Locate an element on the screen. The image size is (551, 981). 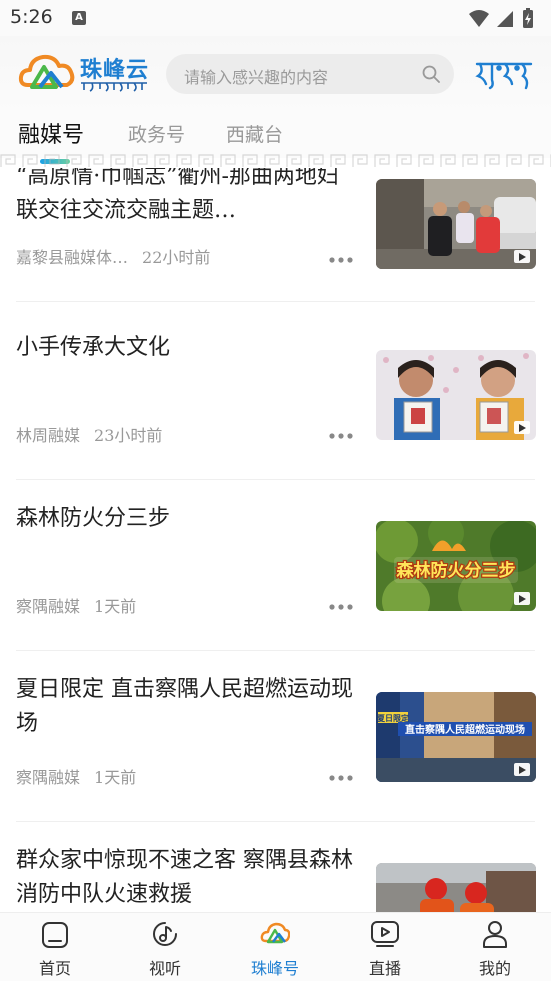
bottom-navigation: 首页 视听 珠峰号 直播 我的 is located at coordinates (275, 946).